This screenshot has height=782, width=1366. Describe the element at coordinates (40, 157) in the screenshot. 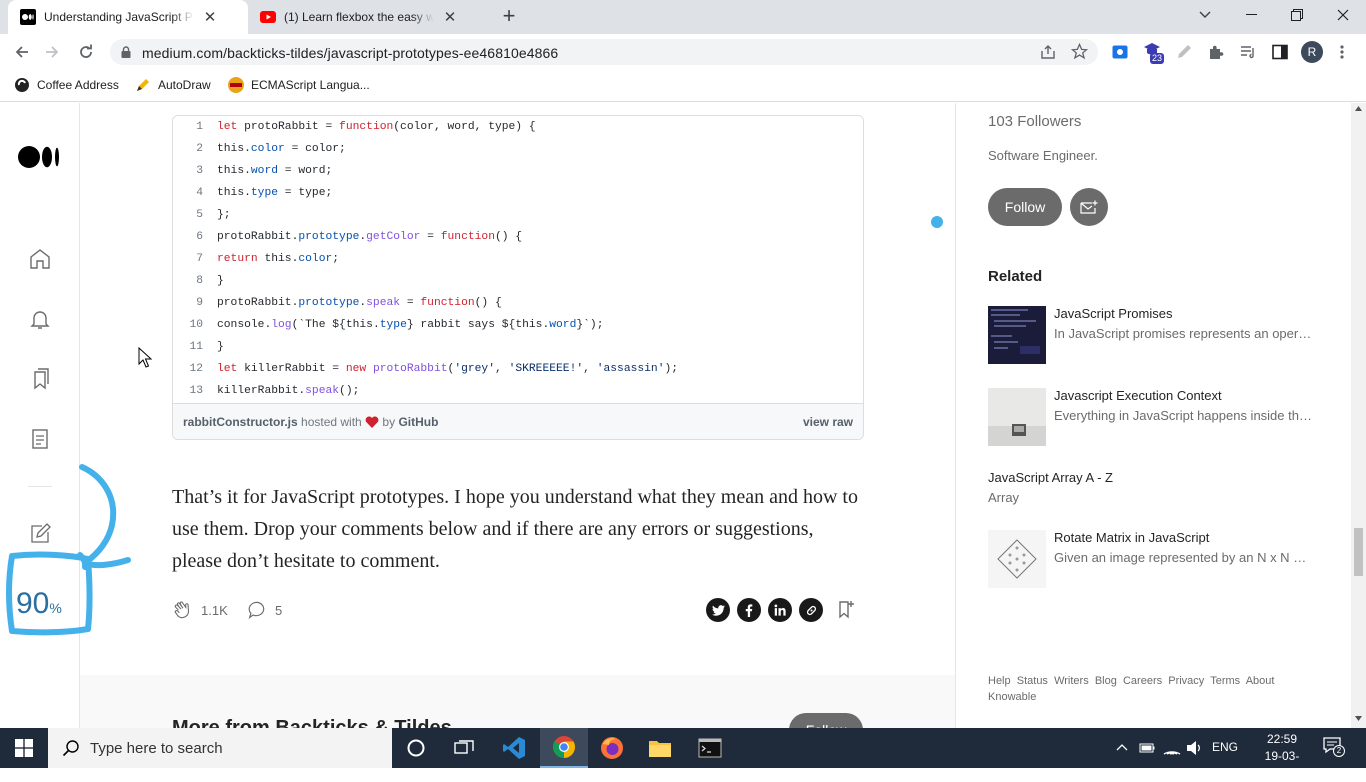

I see `medium-logo` at that location.